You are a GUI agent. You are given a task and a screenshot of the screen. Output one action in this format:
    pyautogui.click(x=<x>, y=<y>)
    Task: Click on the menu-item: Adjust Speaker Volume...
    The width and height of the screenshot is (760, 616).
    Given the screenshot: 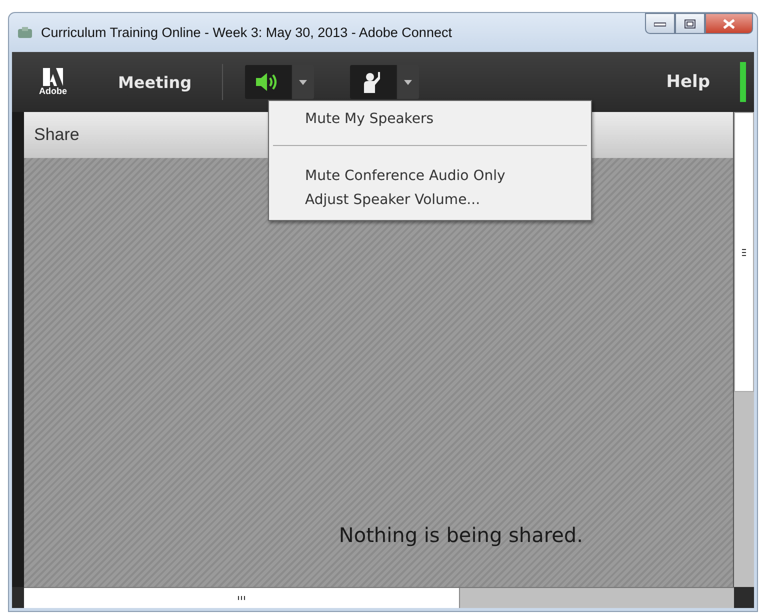 What is the action you would take?
    pyautogui.click(x=430, y=200)
    